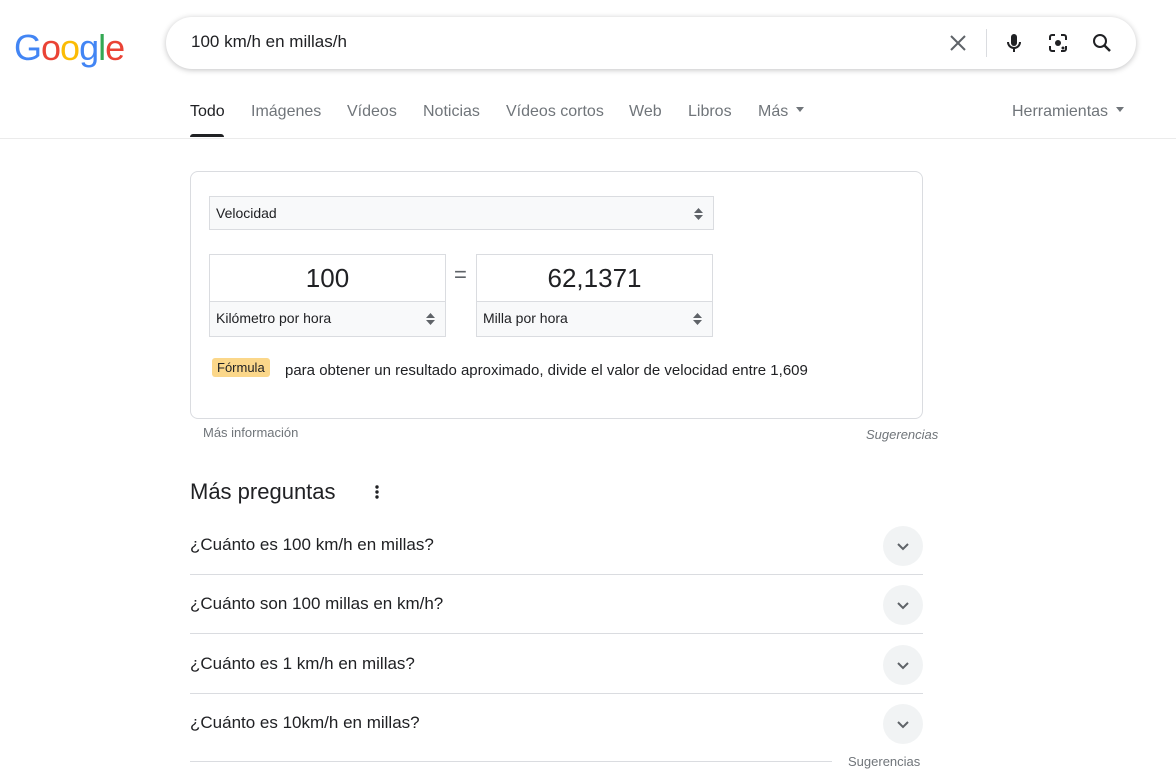  I want to click on equals-sign: =, so click(460, 274).